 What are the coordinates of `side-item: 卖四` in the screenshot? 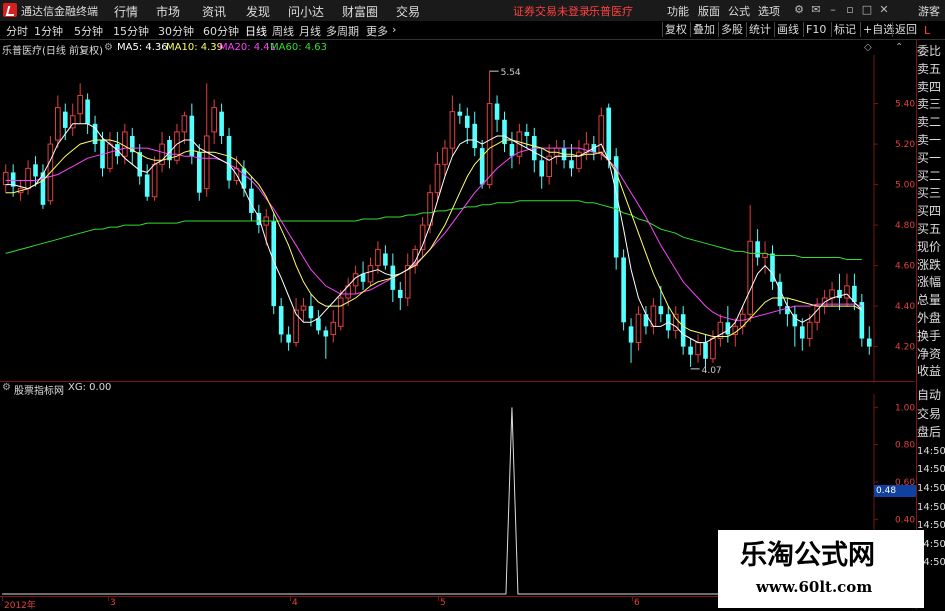 It's located at (931, 87).